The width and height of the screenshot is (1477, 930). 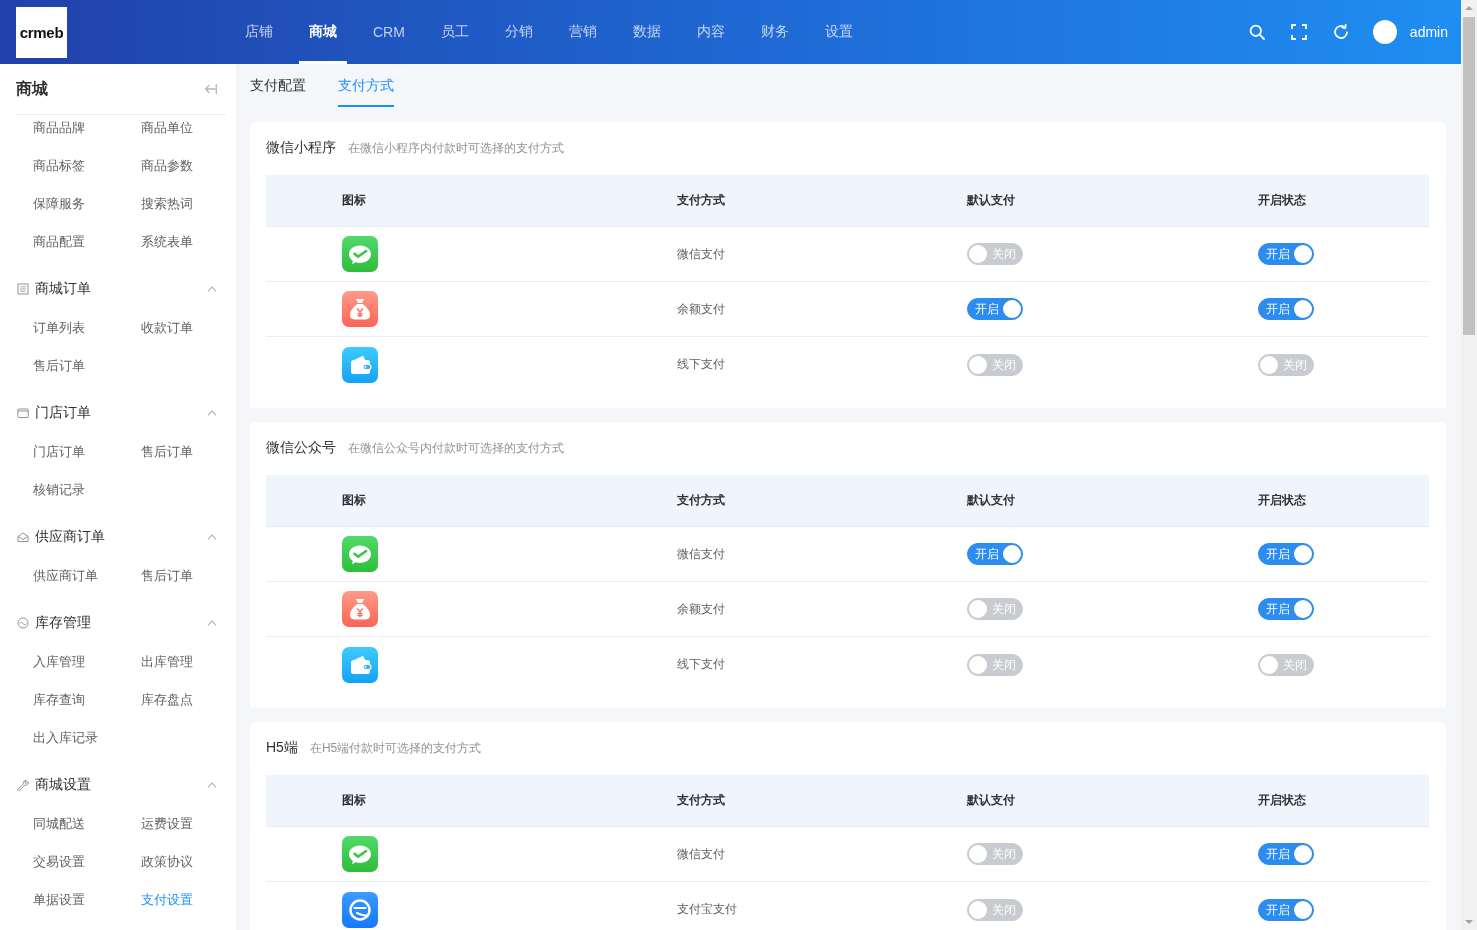 What do you see at coordinates (23, 289) in the screenshot?
I see `list-icon` at bounding box center [23, 289].